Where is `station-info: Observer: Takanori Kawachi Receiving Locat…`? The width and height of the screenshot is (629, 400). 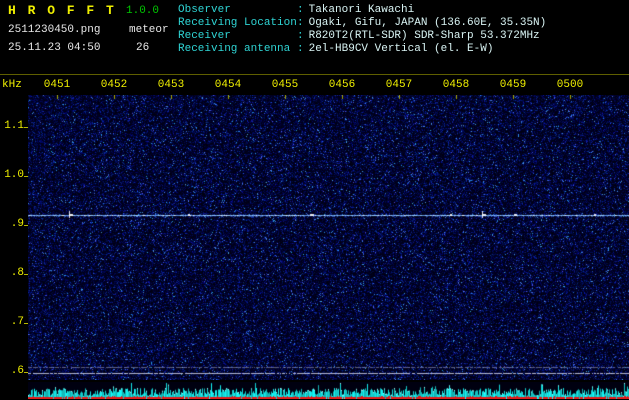 station-info: Observer: Takanori Kawachi Receiving Locat… is located at coordinates (362, 30).